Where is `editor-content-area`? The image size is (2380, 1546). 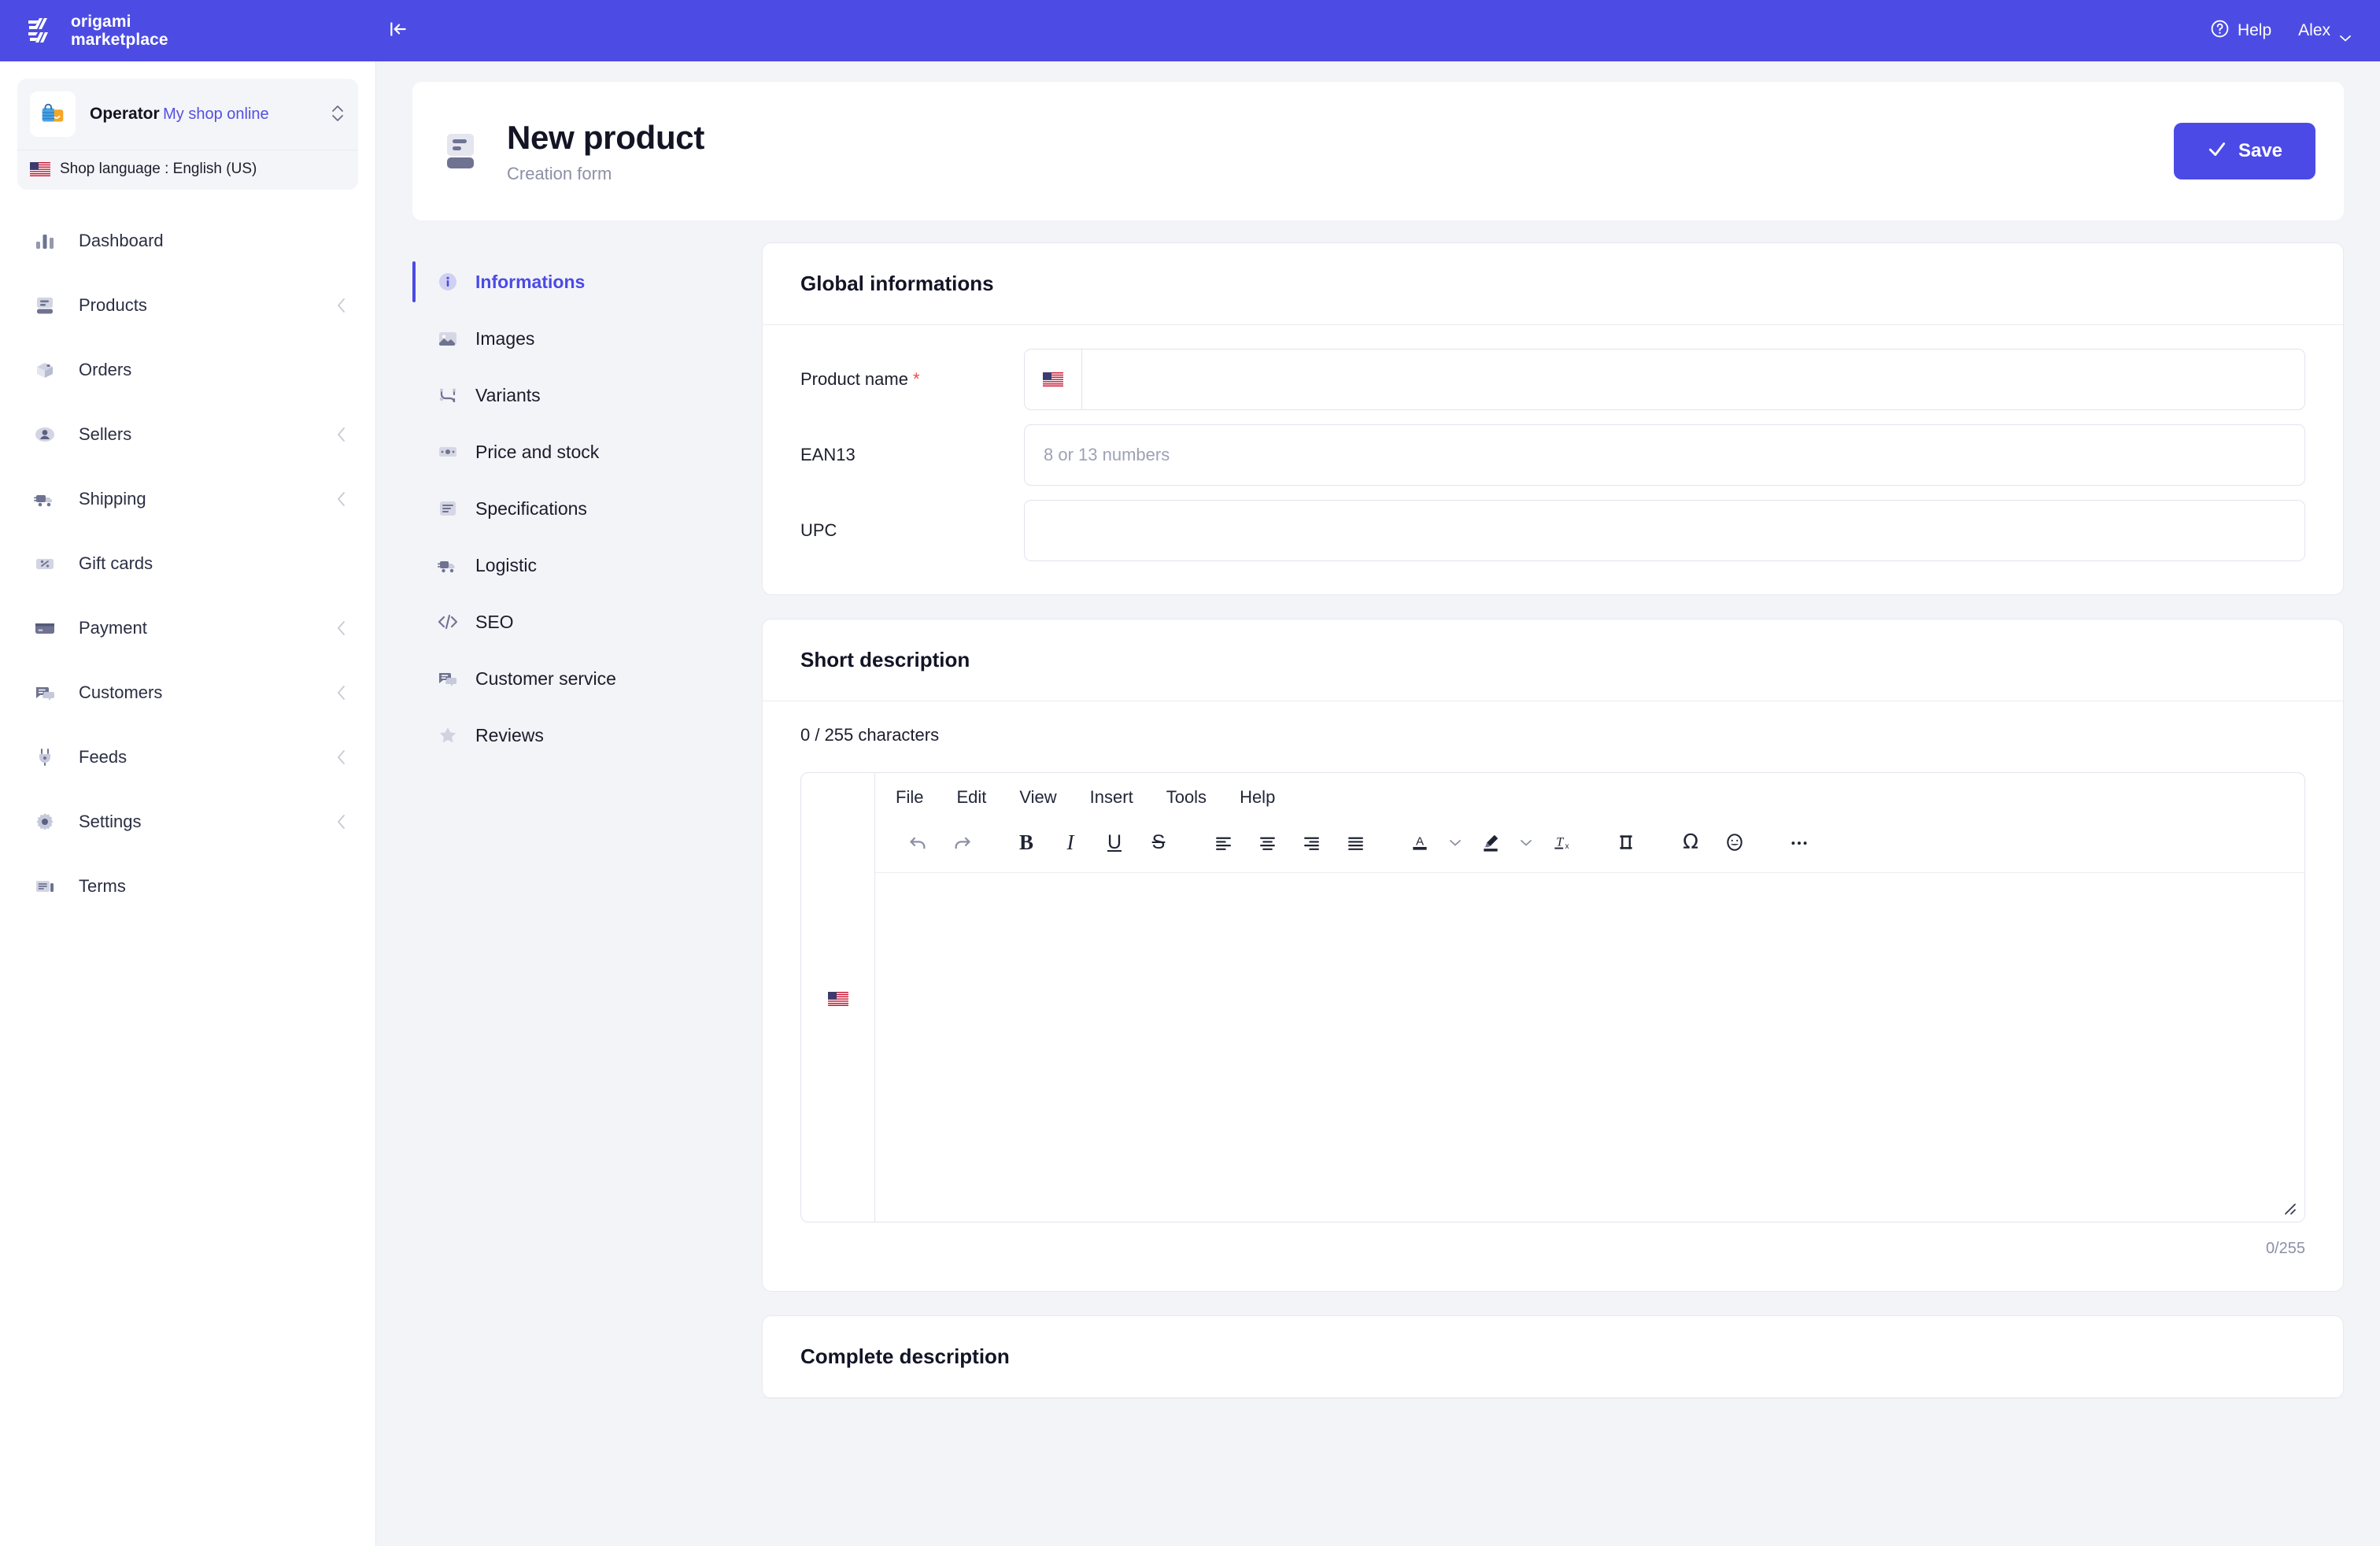
editor-content-area is located at coordinates (1589, 1047).